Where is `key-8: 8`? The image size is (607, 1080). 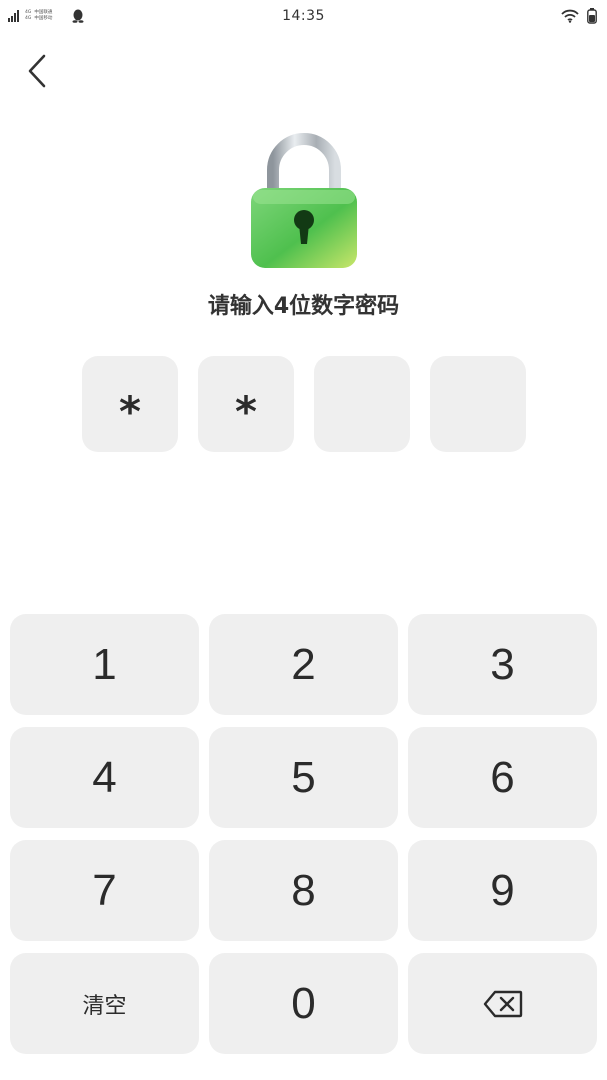
key-8: 8 is located at coordinates (303, 890).